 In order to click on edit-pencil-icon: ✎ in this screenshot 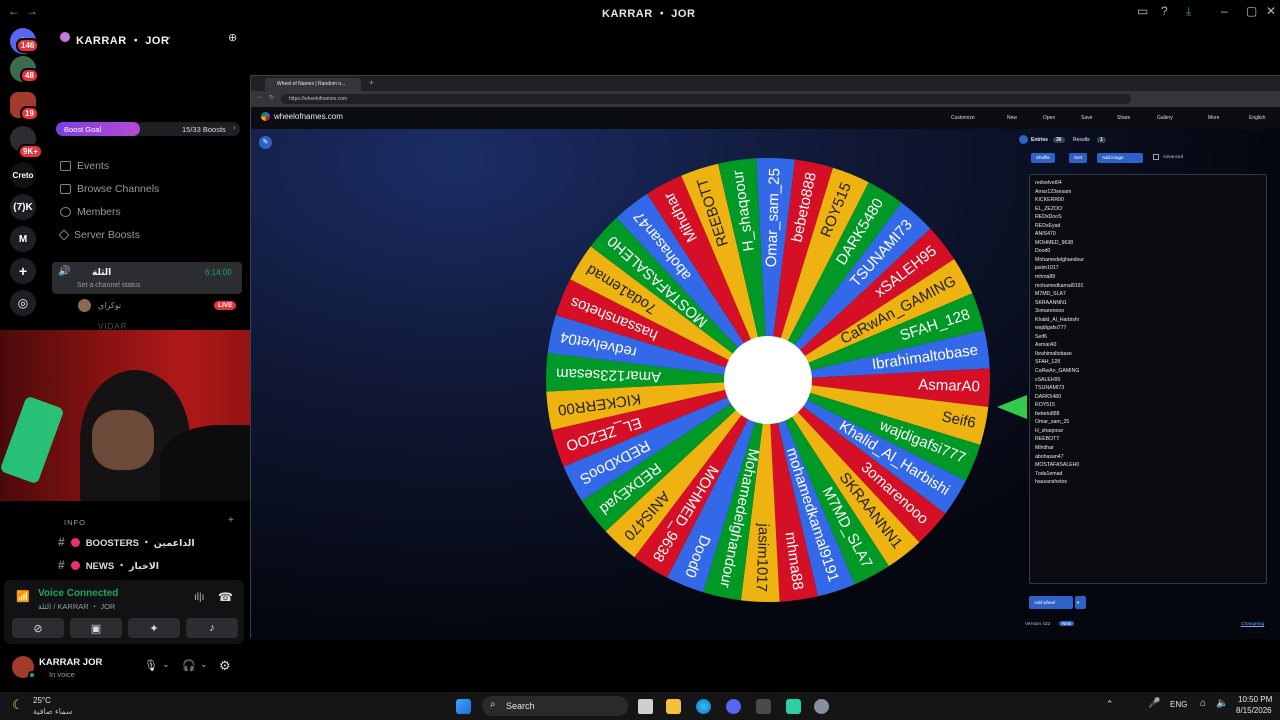, I will do `click(265, 142)`.